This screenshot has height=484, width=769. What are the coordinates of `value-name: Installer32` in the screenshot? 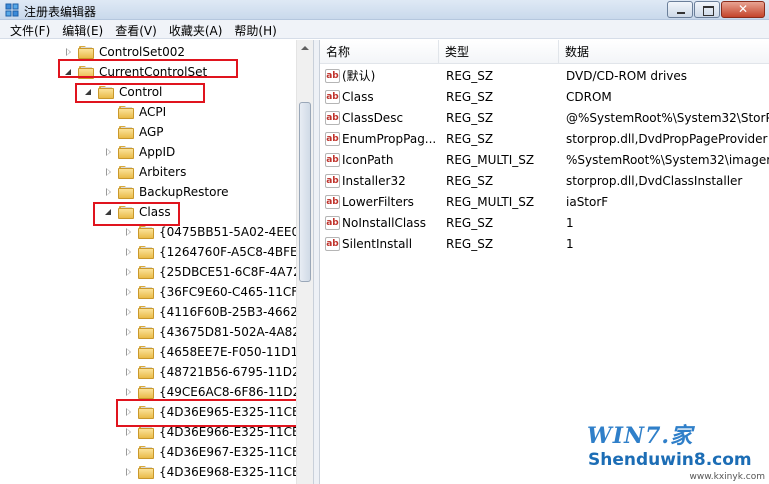 It's located at (374, 181).